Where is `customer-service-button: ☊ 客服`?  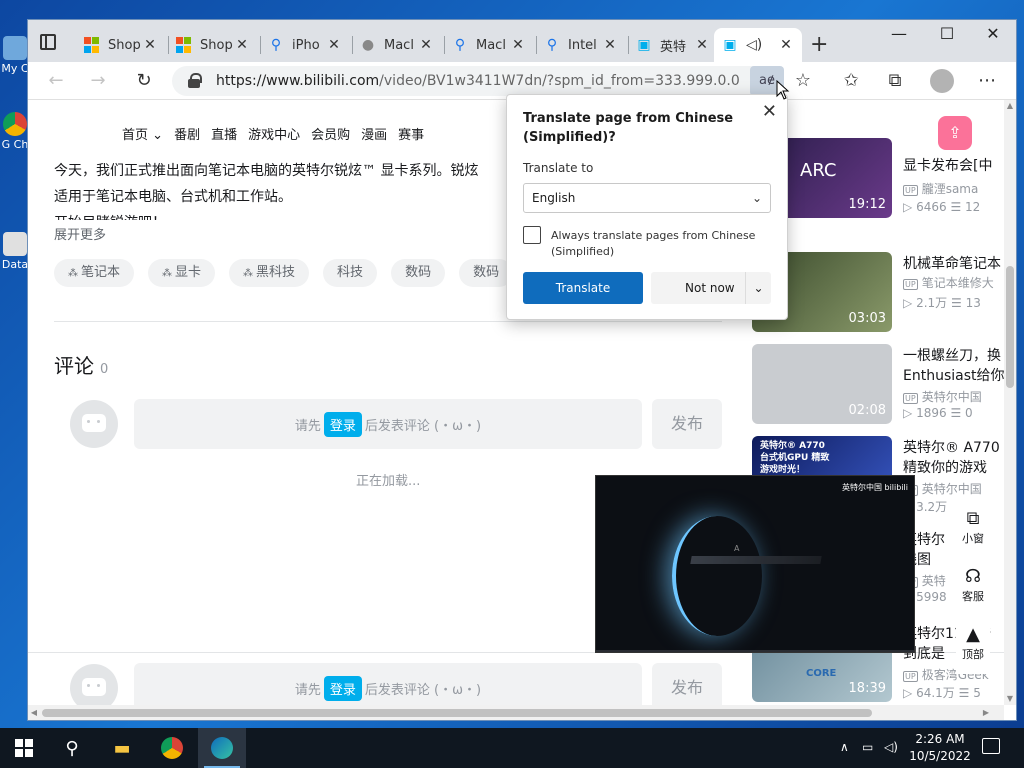 customer-service-button: ☊ 客服 is located at coordinates (973, 587).